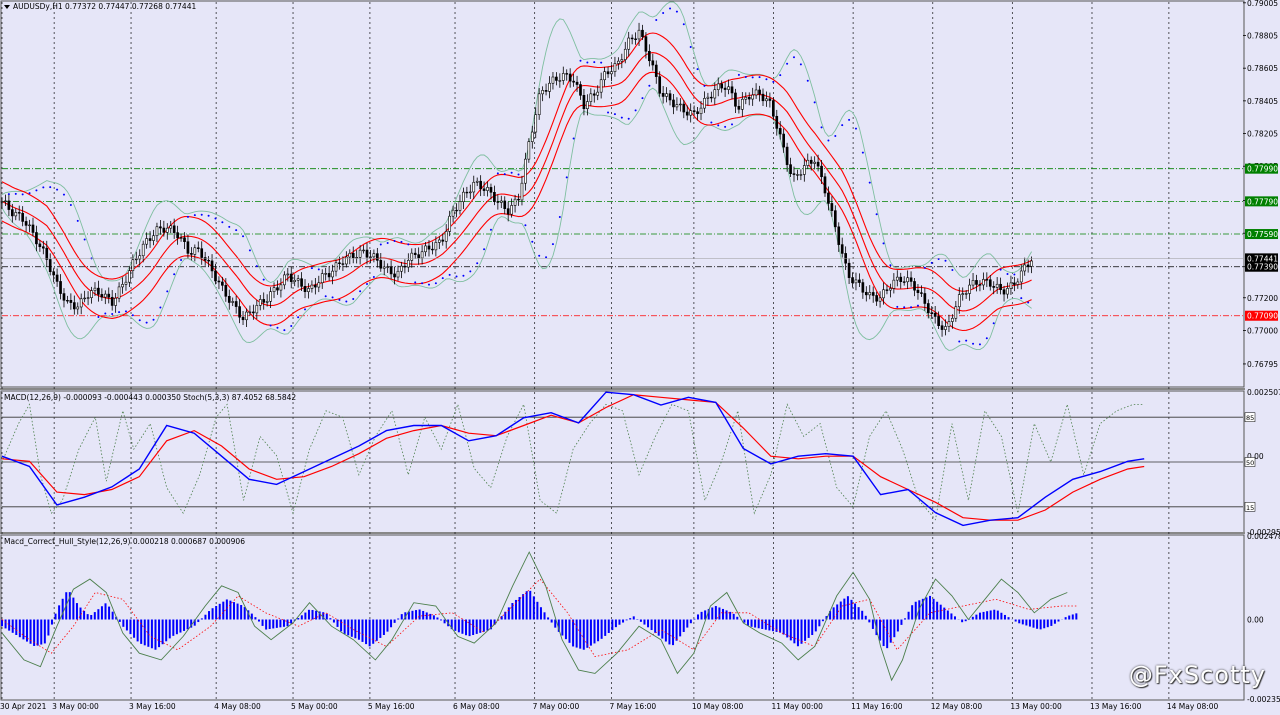 The image size is (1280, 715). I want to click on current-price-label: 0.77441, so click(1262, 258).